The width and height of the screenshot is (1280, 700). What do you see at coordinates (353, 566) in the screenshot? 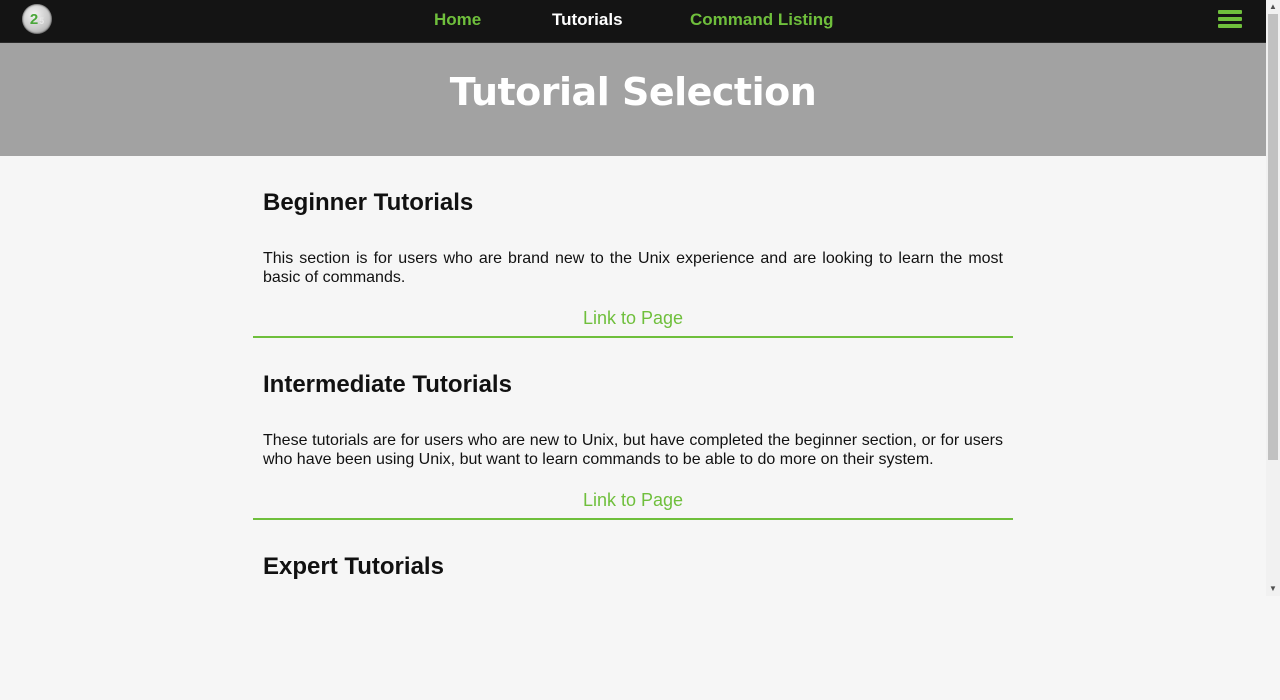
I see `section-title: Expert Tutorials` at bounding box center [353, 566].